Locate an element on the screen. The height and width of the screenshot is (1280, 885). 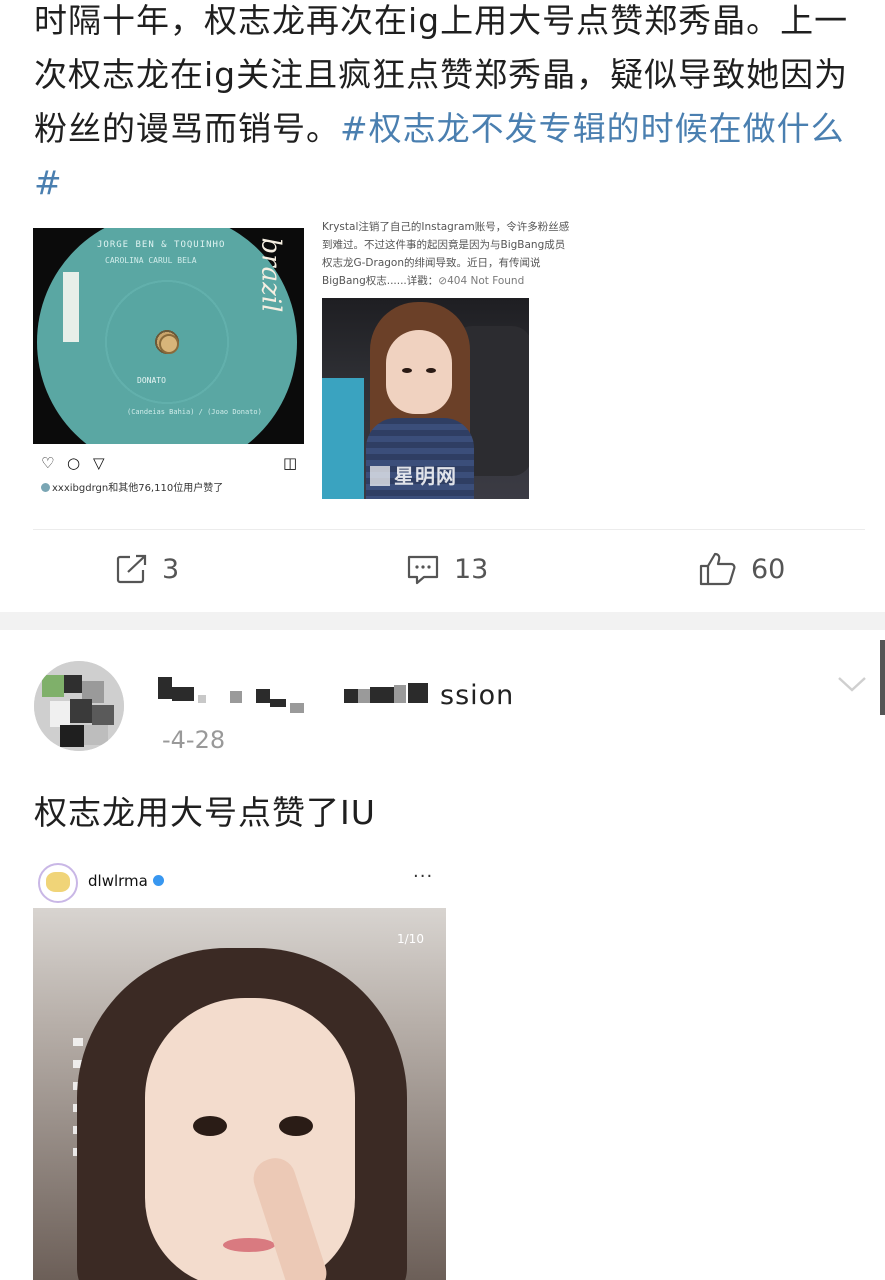
record-brand-logo: brazil is located at coordinates (270, 275).